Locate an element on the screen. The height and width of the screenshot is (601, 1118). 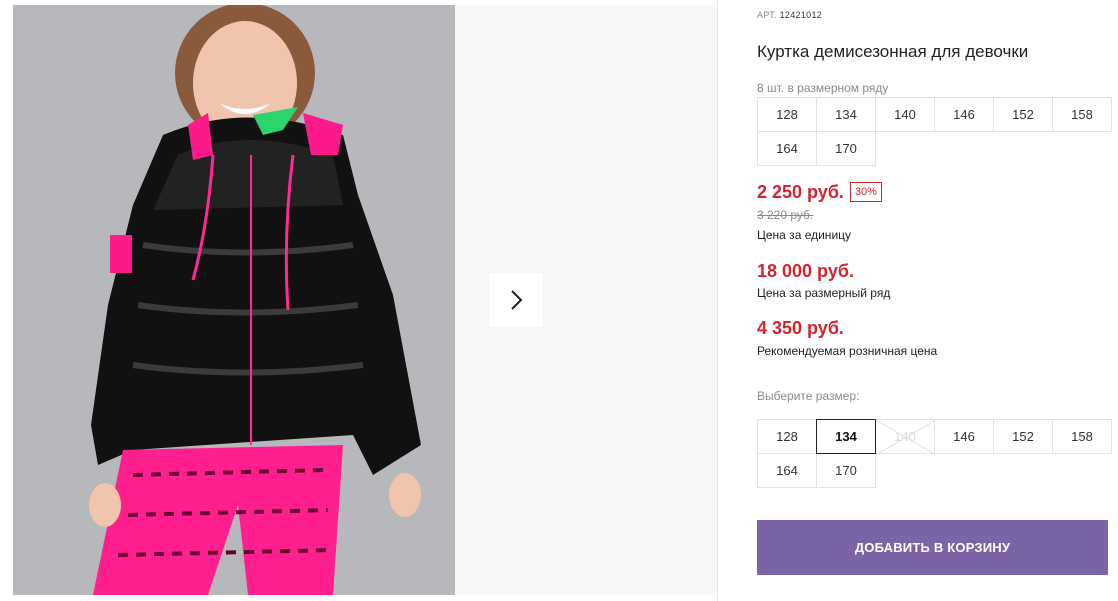
size-option-134: 134 is located at coordinates (846, 436).